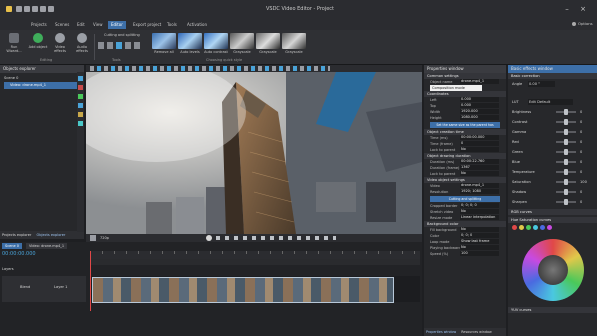  What do you see at coordinates (541, 84) in the screenshot?
I see `angle-input: 0.00 °` at bounding box center [541, 84].